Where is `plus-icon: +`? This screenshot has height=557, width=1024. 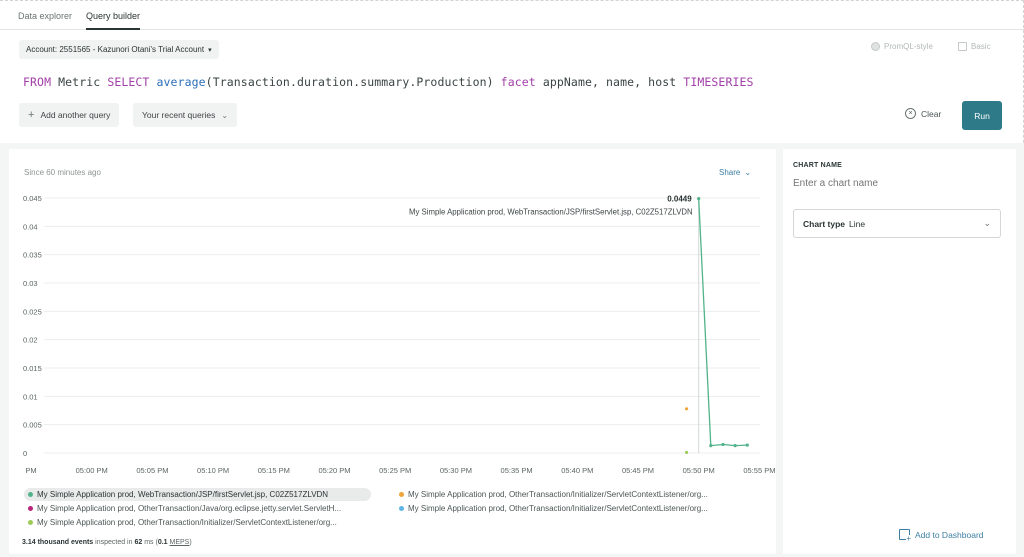 plus-icon: + is located at coordinates (31, 115).